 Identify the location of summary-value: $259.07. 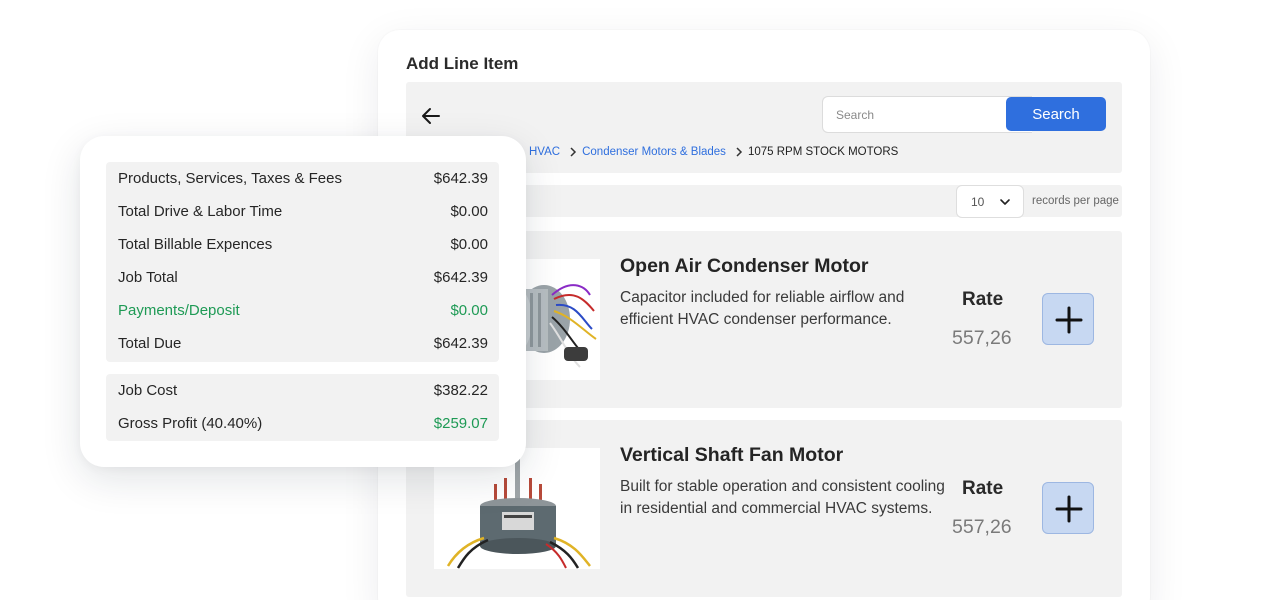
(460, 423).